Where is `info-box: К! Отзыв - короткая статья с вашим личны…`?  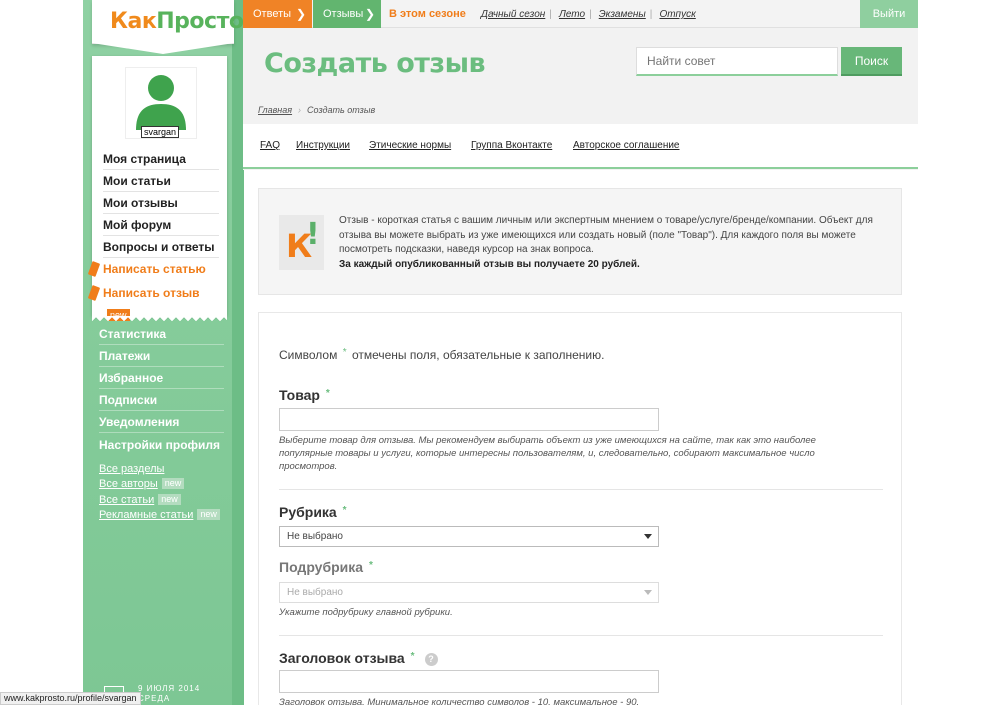
info-box: К! Отзыв - короткая статья с вашим личны… is located at coordinates (580, 241).